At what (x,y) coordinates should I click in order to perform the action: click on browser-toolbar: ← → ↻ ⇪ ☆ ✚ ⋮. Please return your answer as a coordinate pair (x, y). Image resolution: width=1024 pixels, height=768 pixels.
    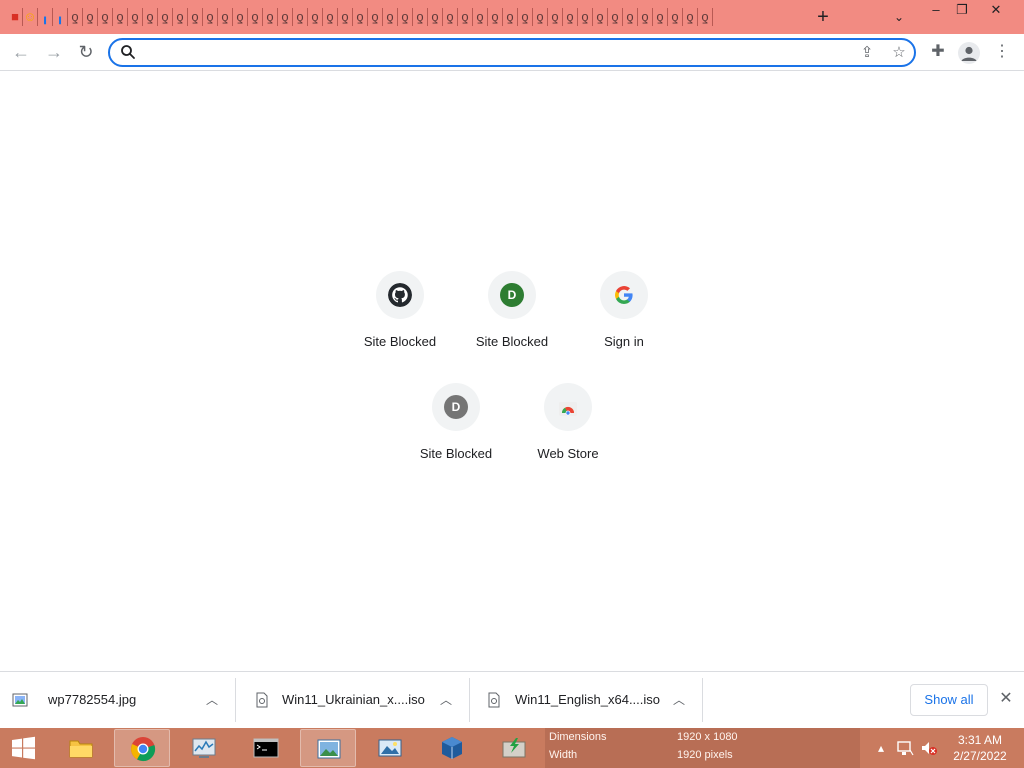
    Looking at the image, I should click on (512, 52).